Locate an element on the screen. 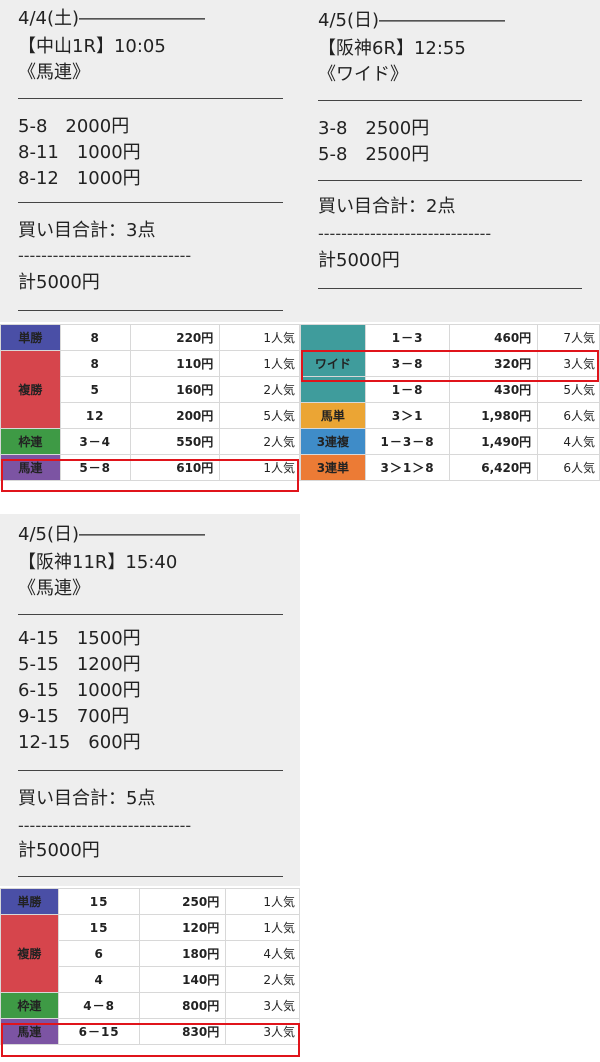 This screenshot has height=1062, width=600. table-row: 複勝 15 120円 1人気 is located at coordinates (150, 953).